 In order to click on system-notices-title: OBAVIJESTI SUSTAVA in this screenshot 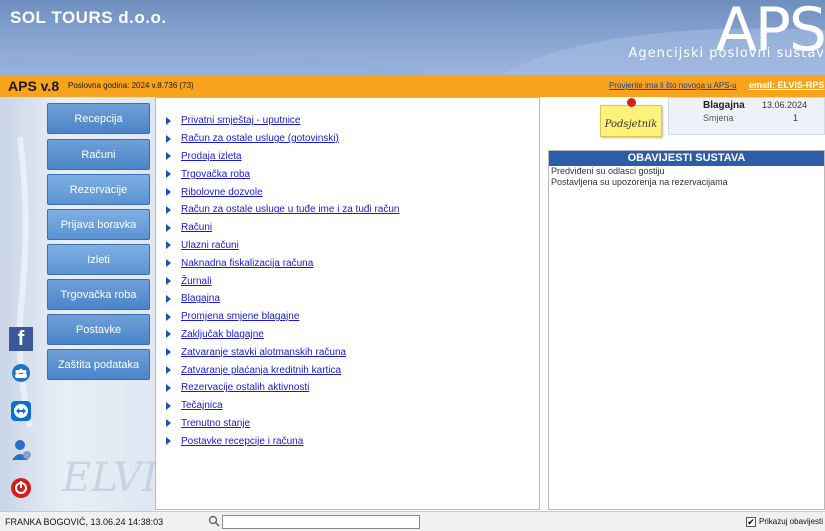, I will do `click(686, 158)`.